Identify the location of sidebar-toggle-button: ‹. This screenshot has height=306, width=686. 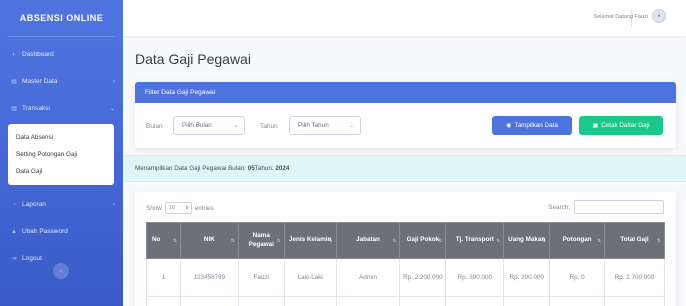
(61, 271).